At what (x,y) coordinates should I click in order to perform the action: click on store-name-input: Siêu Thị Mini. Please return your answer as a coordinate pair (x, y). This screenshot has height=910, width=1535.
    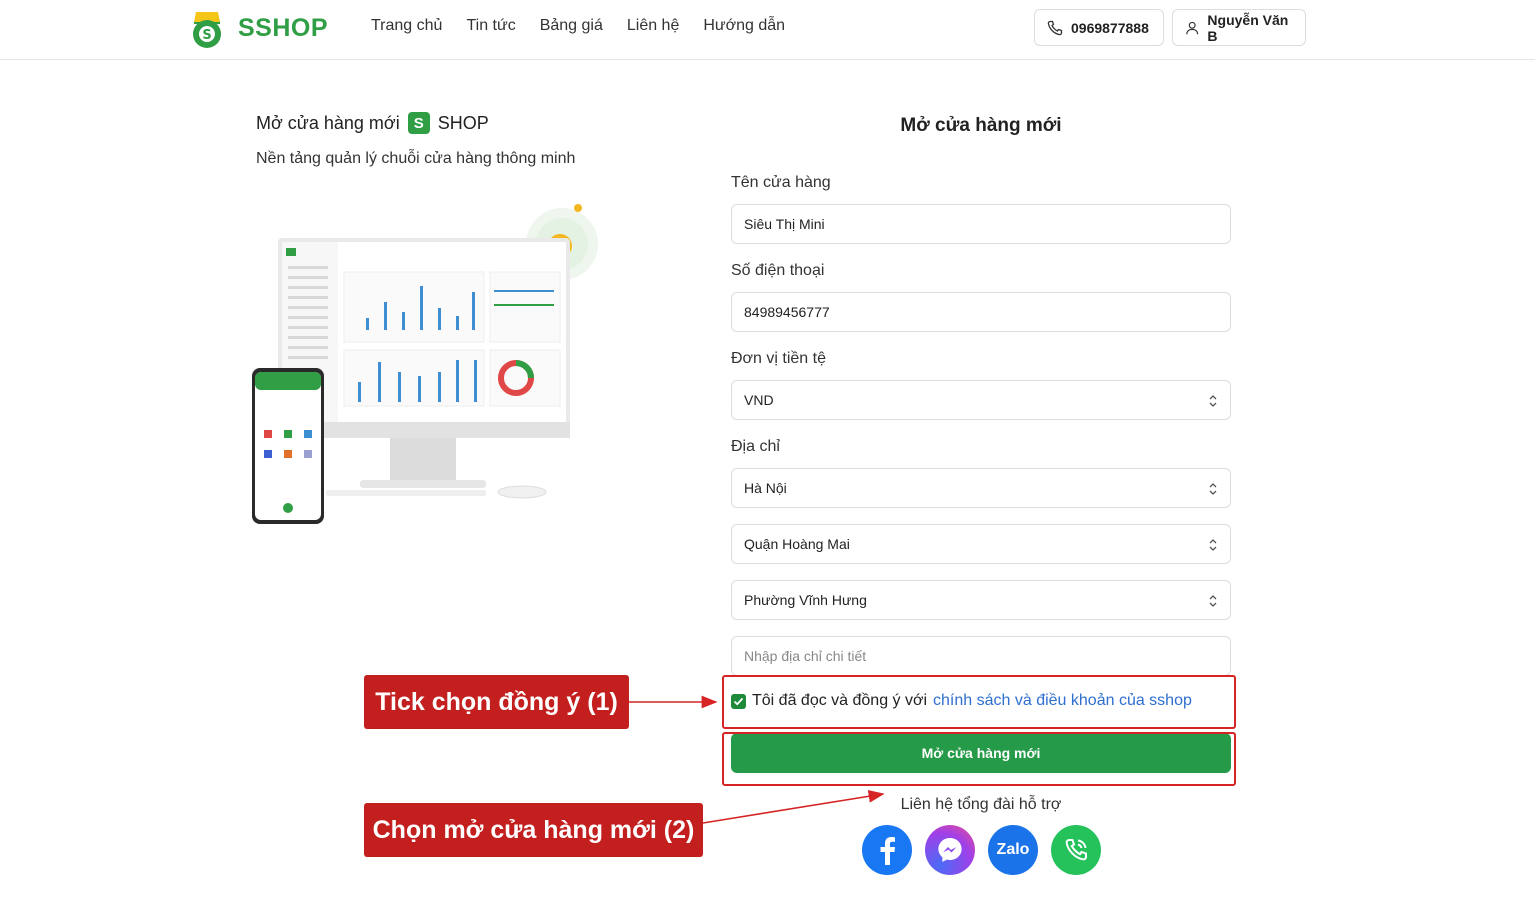
    Looking at the image, I should click on (981, 224).